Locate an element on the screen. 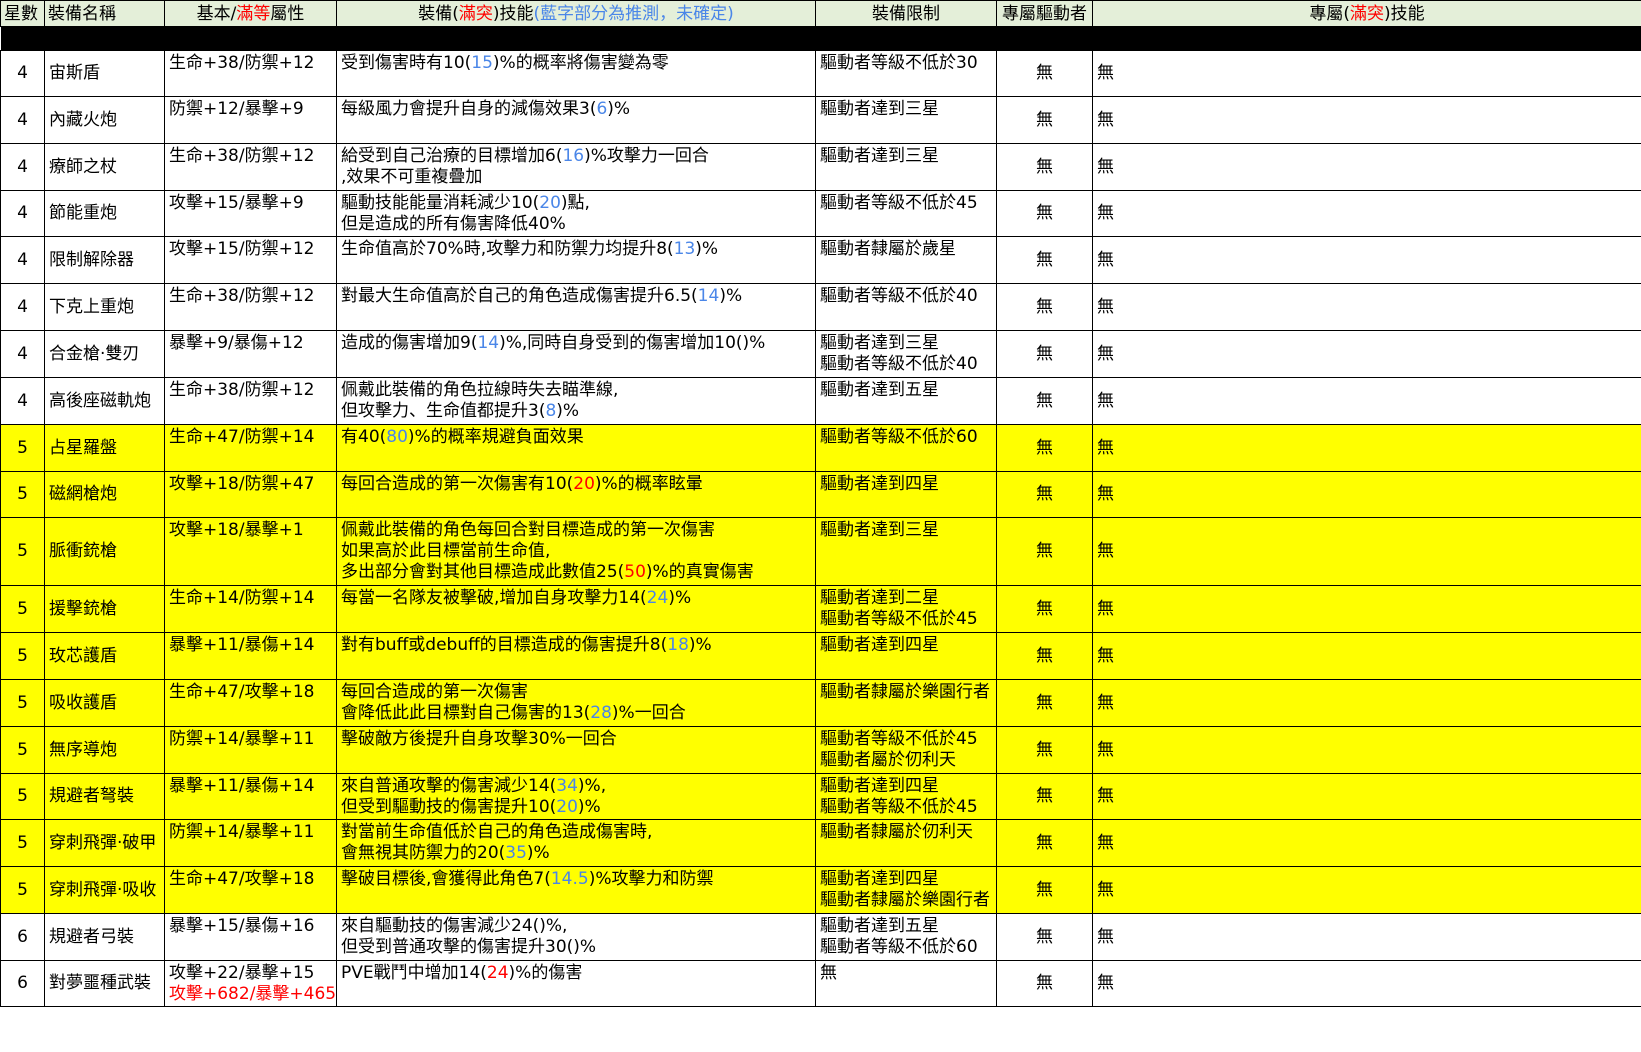 Image resolution: width=1641 pixels, height=1052 pixels. limit-cell: 驅動者達到四星 驅動者等級不低於45 is located at coordinates (906, 796).